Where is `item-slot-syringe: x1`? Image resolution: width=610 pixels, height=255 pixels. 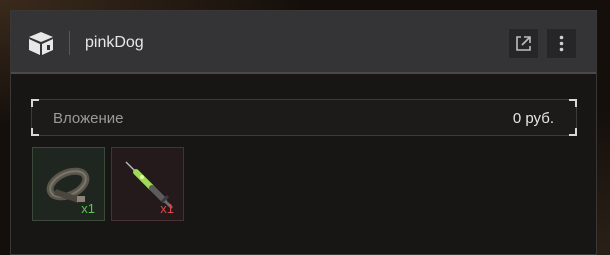 item-slot-syringe: x1 is located at coordinates (147, 184).